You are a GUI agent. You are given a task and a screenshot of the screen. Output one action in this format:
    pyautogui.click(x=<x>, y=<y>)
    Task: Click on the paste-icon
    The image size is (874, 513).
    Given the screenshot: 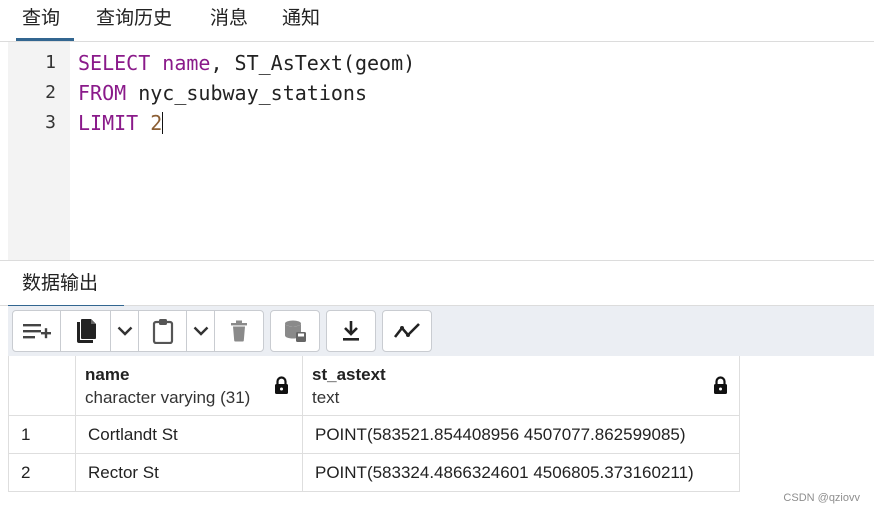 What is the action you would take?
    pyautogui.click(x=163, y=331)
    